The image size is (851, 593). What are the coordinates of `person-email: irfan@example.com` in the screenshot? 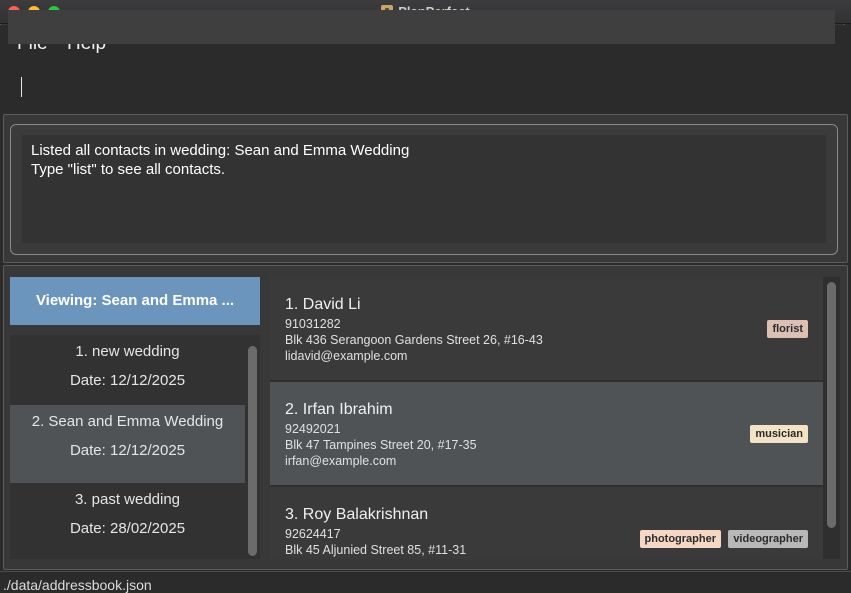 It's located at (341, 461).